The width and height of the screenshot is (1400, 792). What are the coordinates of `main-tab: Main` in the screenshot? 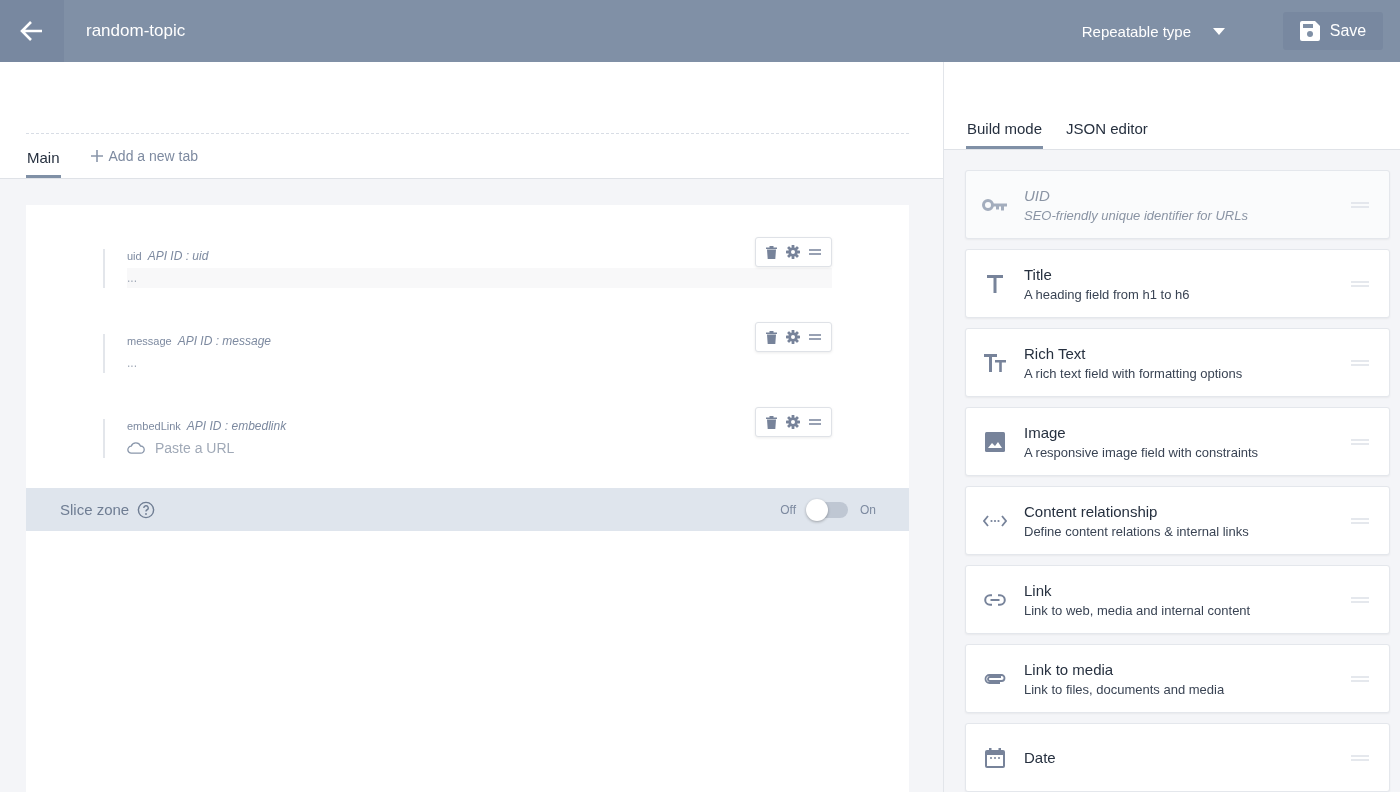 It's located at (43, 163).